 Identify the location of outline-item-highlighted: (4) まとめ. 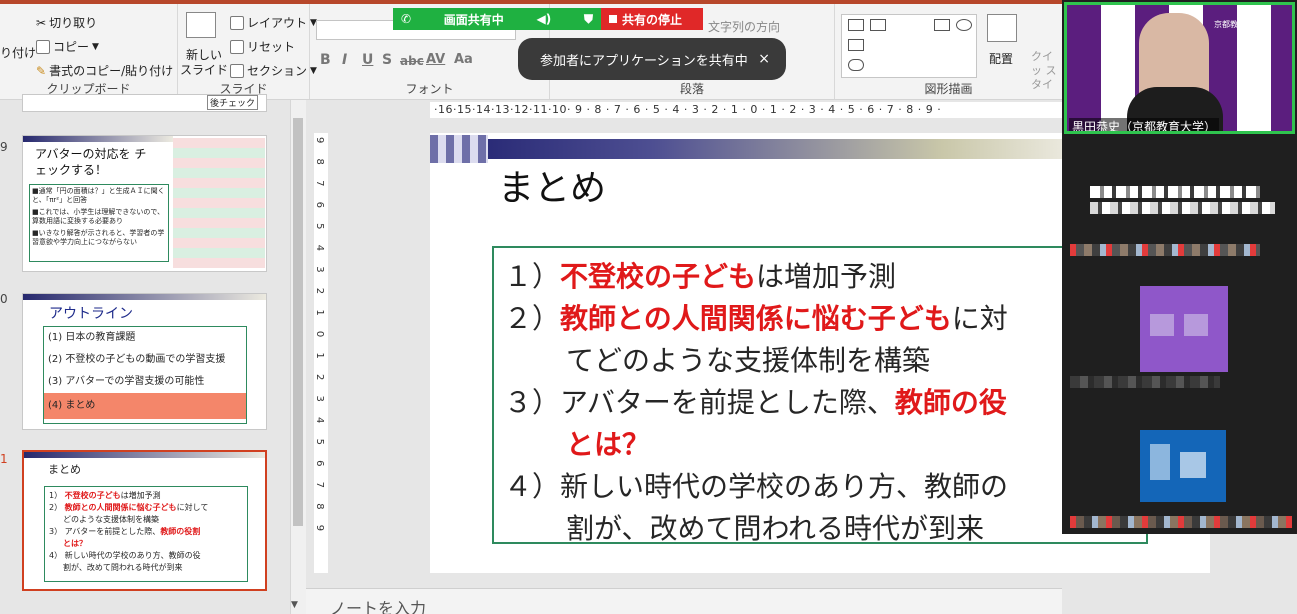
(145, 406).